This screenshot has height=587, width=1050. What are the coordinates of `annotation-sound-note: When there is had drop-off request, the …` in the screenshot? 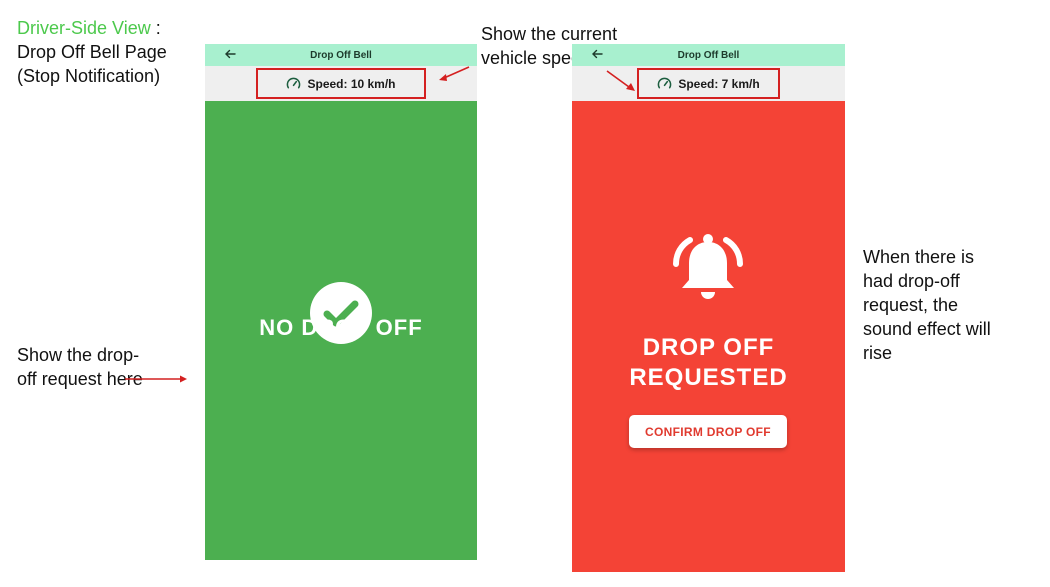 It's located at (927, 305).